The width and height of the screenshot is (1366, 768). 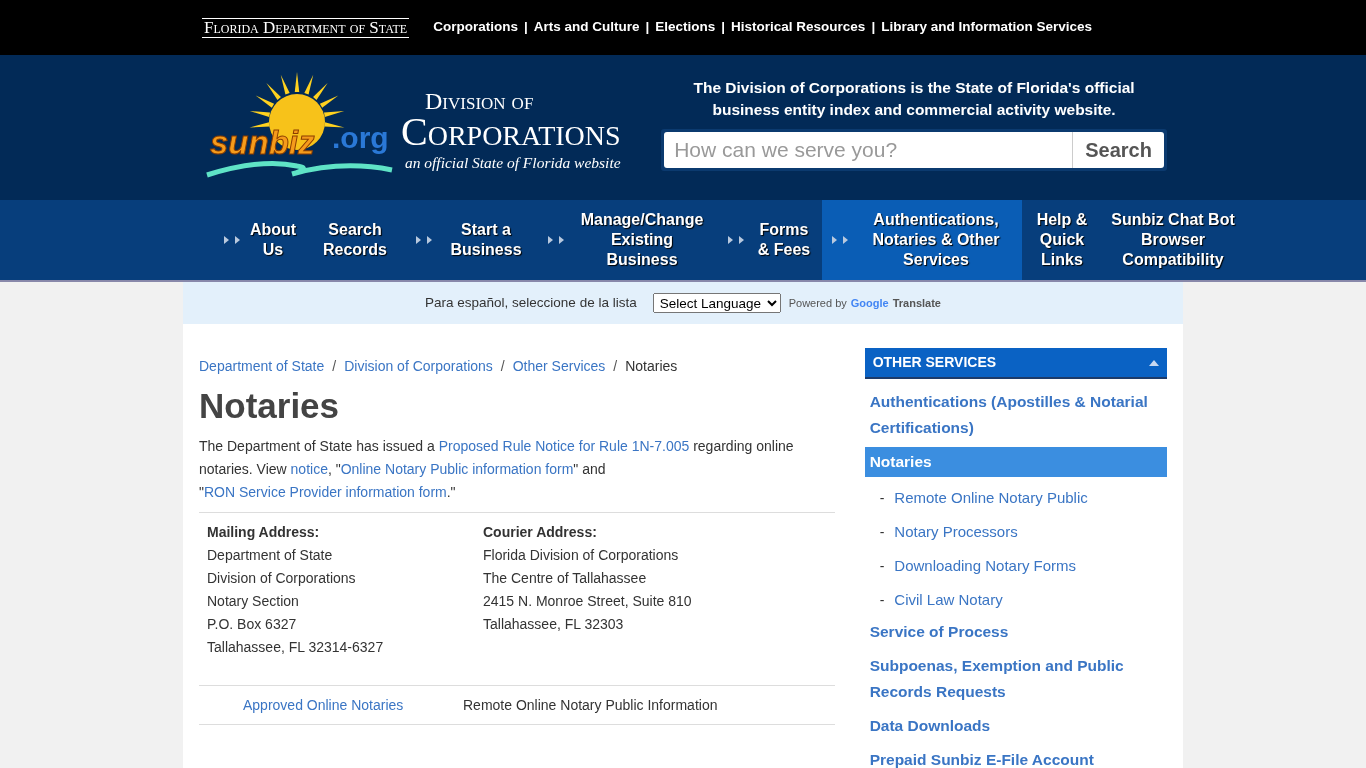 What do you see at coordinates (259, 240) in the screenshot?
I see `nav-item: About Us` at bounding box center [259, 240].